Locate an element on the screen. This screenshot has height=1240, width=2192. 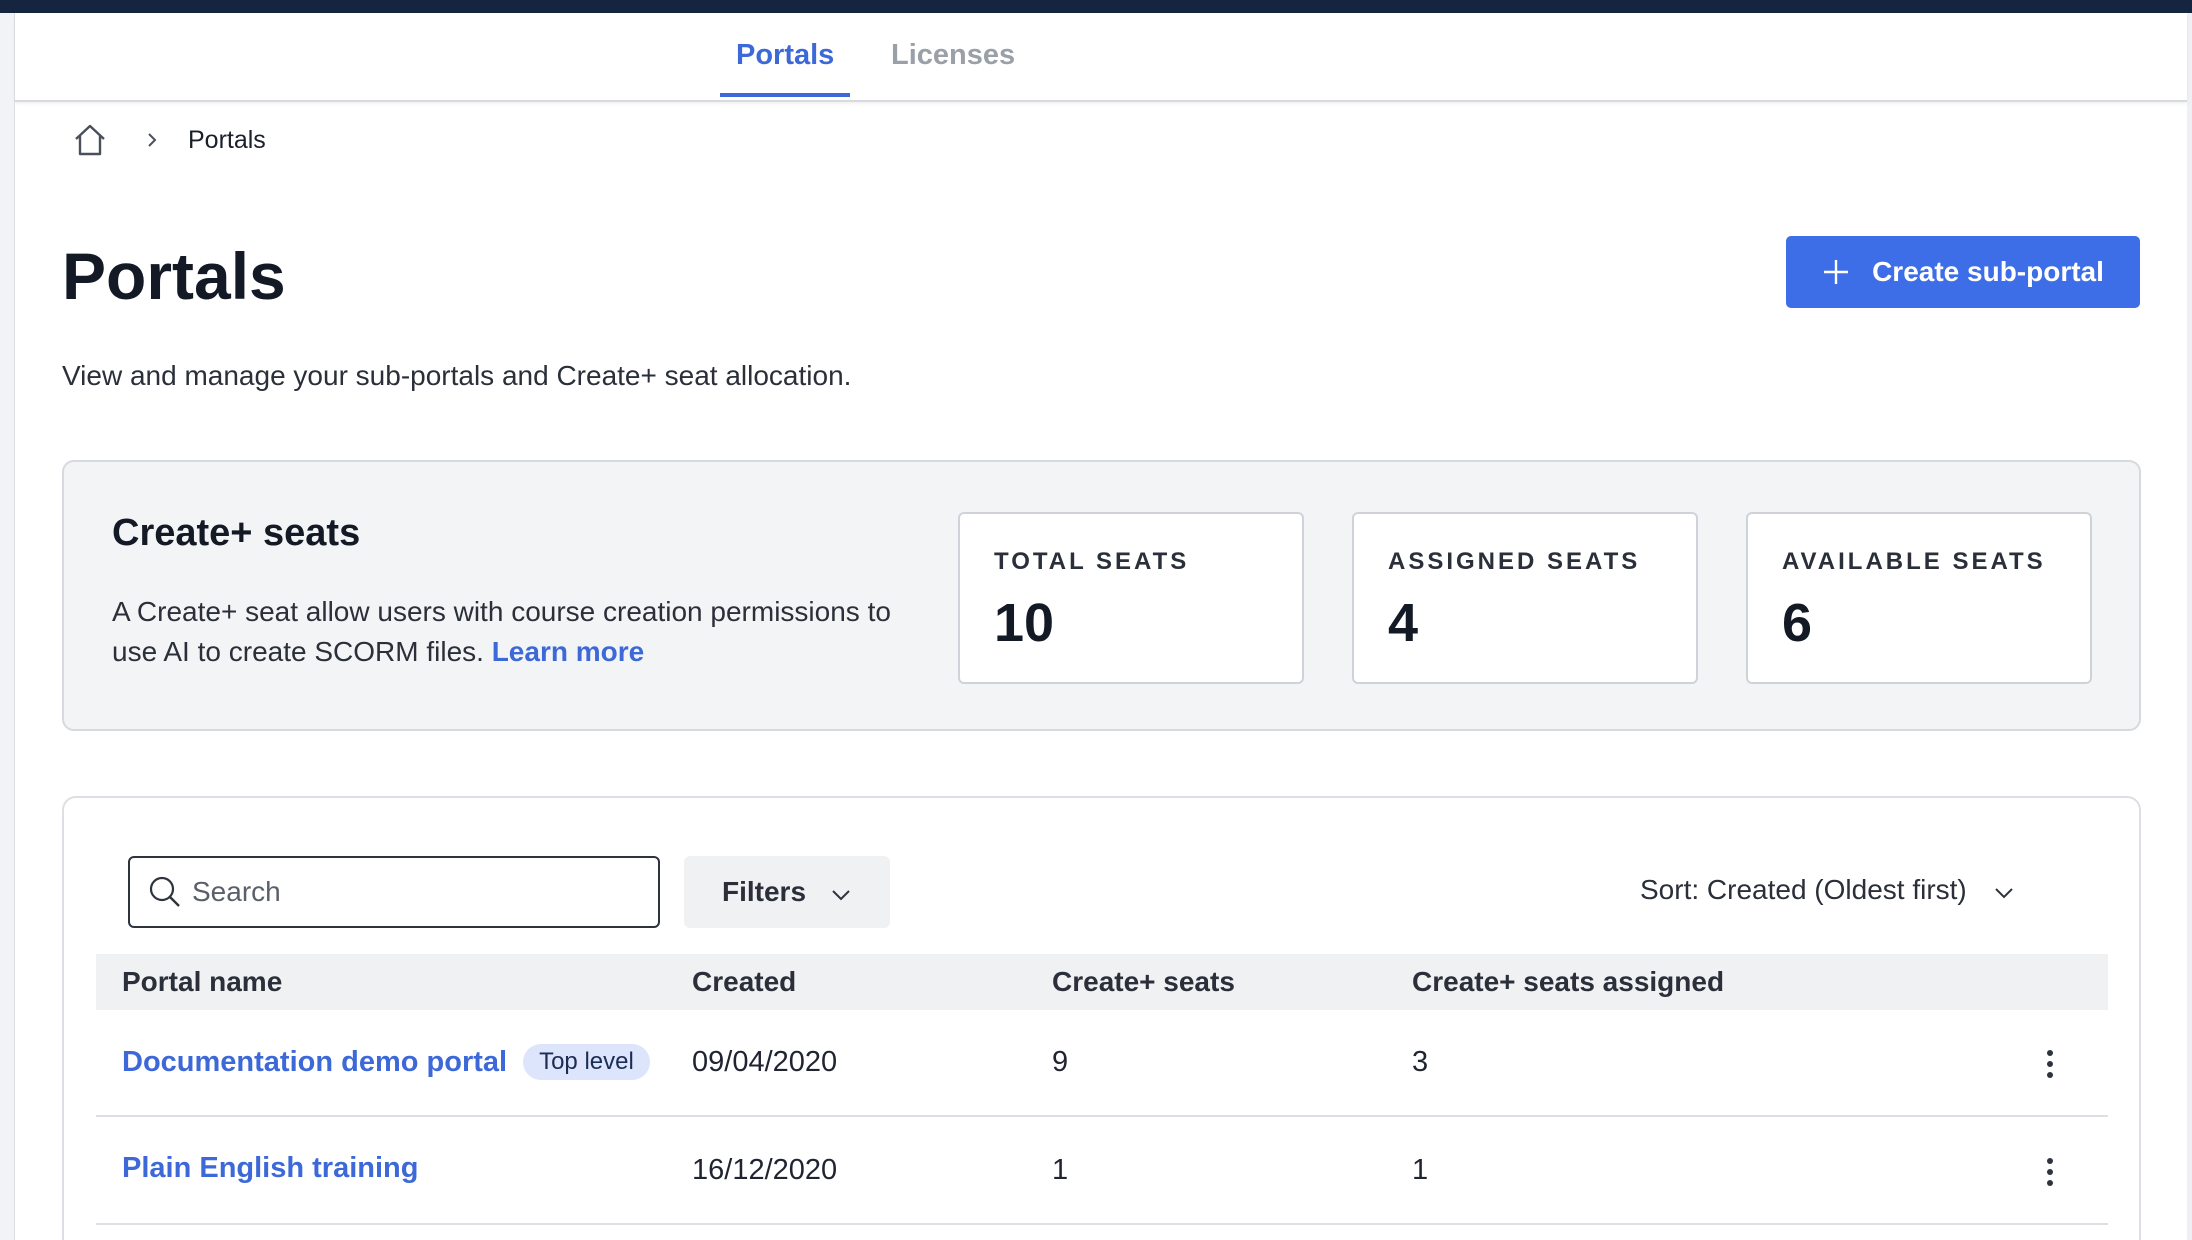
stat-value: 4 is located at coordinates (1403, 623).